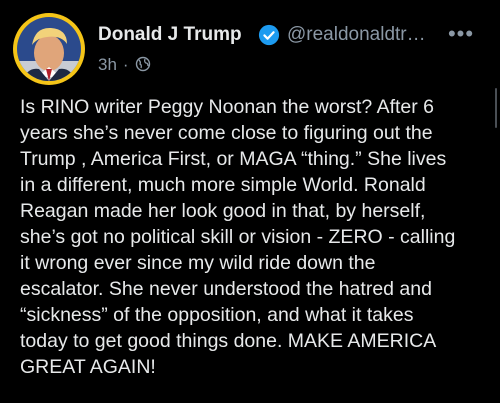 The image size is (500, 403). What do you see at coordinates (269, 35) in the screenshot?
I see `verified-badge-icon` at bounding box center [269, 35].